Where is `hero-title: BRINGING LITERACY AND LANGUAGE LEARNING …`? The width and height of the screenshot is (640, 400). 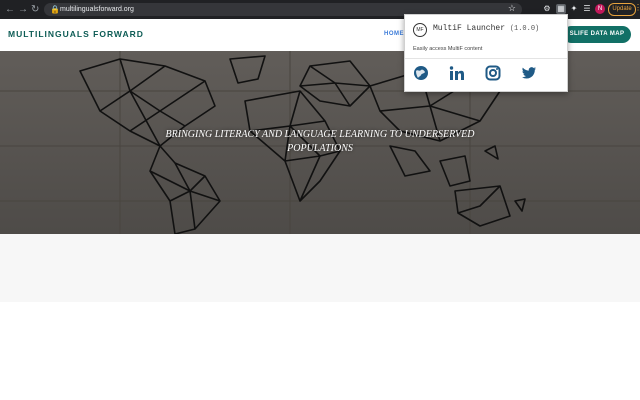
hero-title: BRINGING LITERACY AND LANGUAGE LEARNING … is located at coordinates (320, 141).